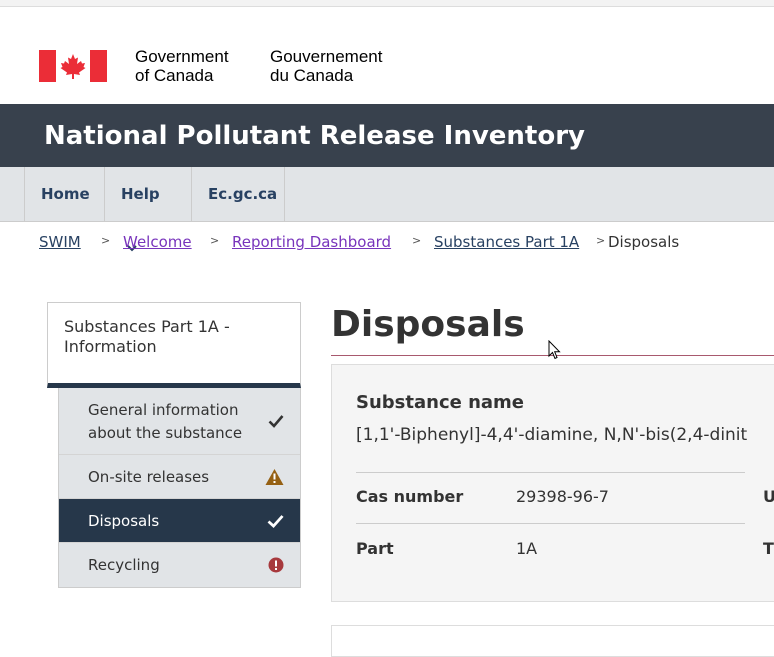 This screenshot has width=774, height=657. I want to click on browser-top-strip, so click(387, 3).